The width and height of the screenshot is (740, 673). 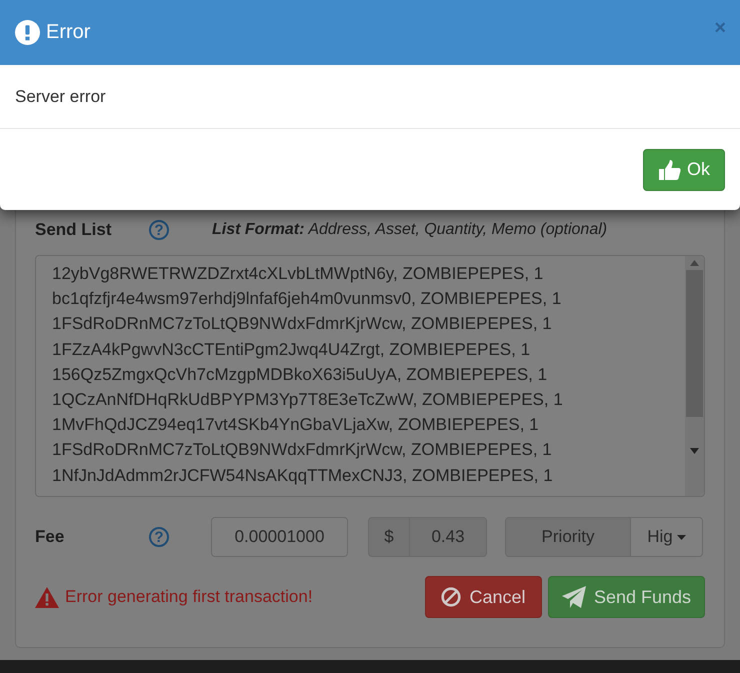 I want to click on scroll-up-arrow-icon, so click(x=694, y=263).